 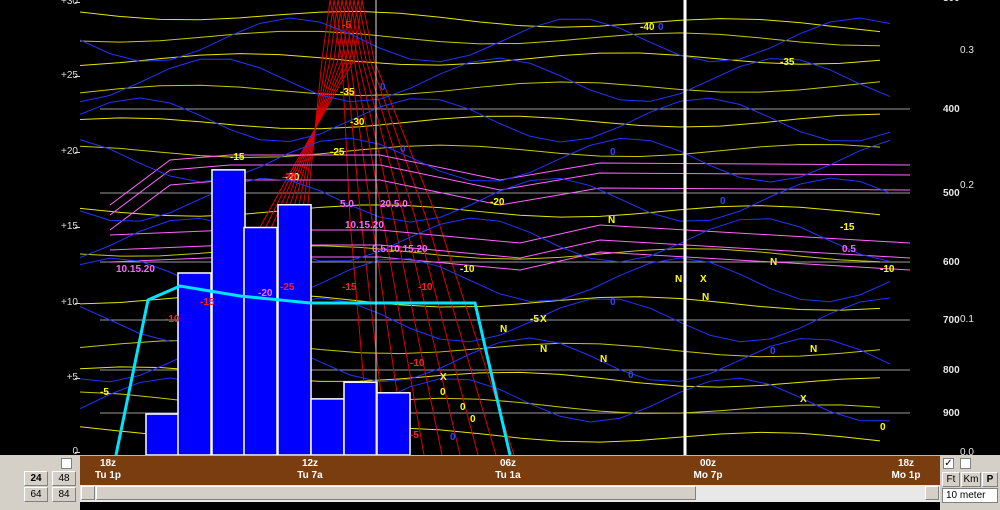 I want to click on humidity-label: 5.0, so click(x=347, y=204).